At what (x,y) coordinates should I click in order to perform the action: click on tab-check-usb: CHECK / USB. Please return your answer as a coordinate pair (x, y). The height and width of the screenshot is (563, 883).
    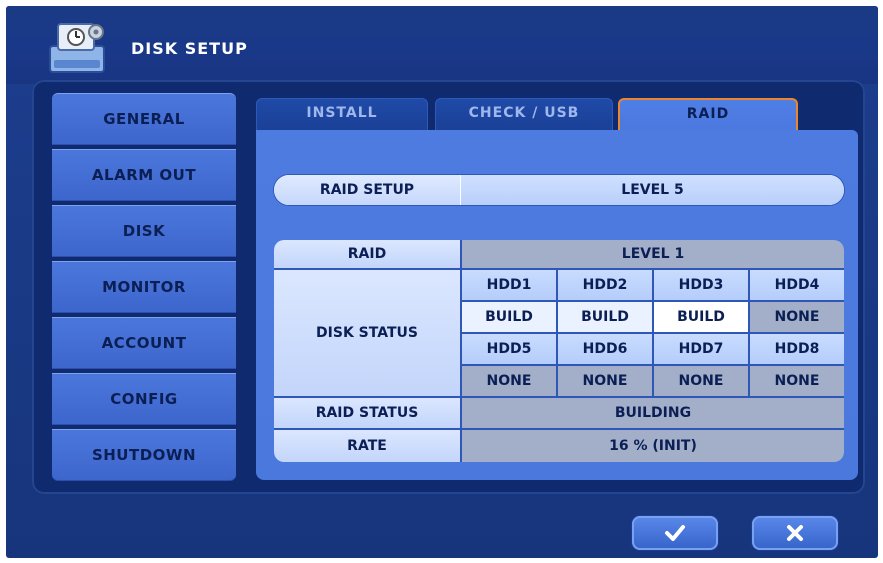
    Looking at the image, I should click on (524, 116).